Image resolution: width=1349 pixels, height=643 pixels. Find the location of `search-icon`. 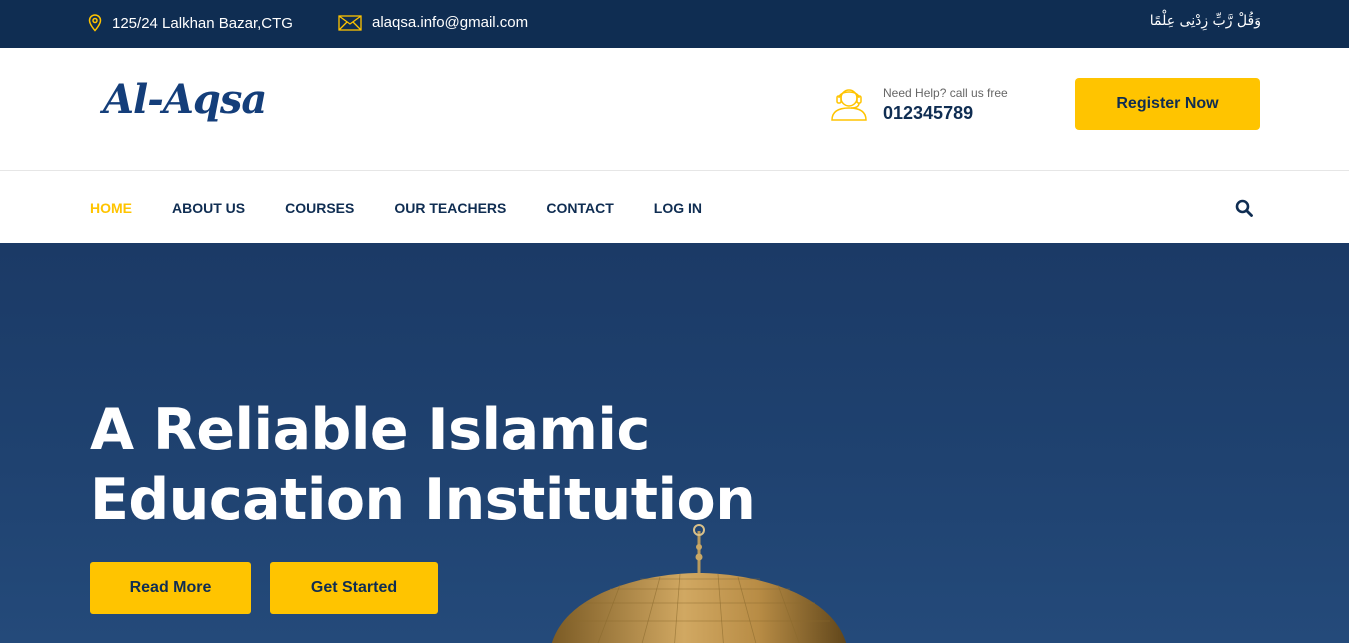

search-icon is located at coordinates (1244, 208).